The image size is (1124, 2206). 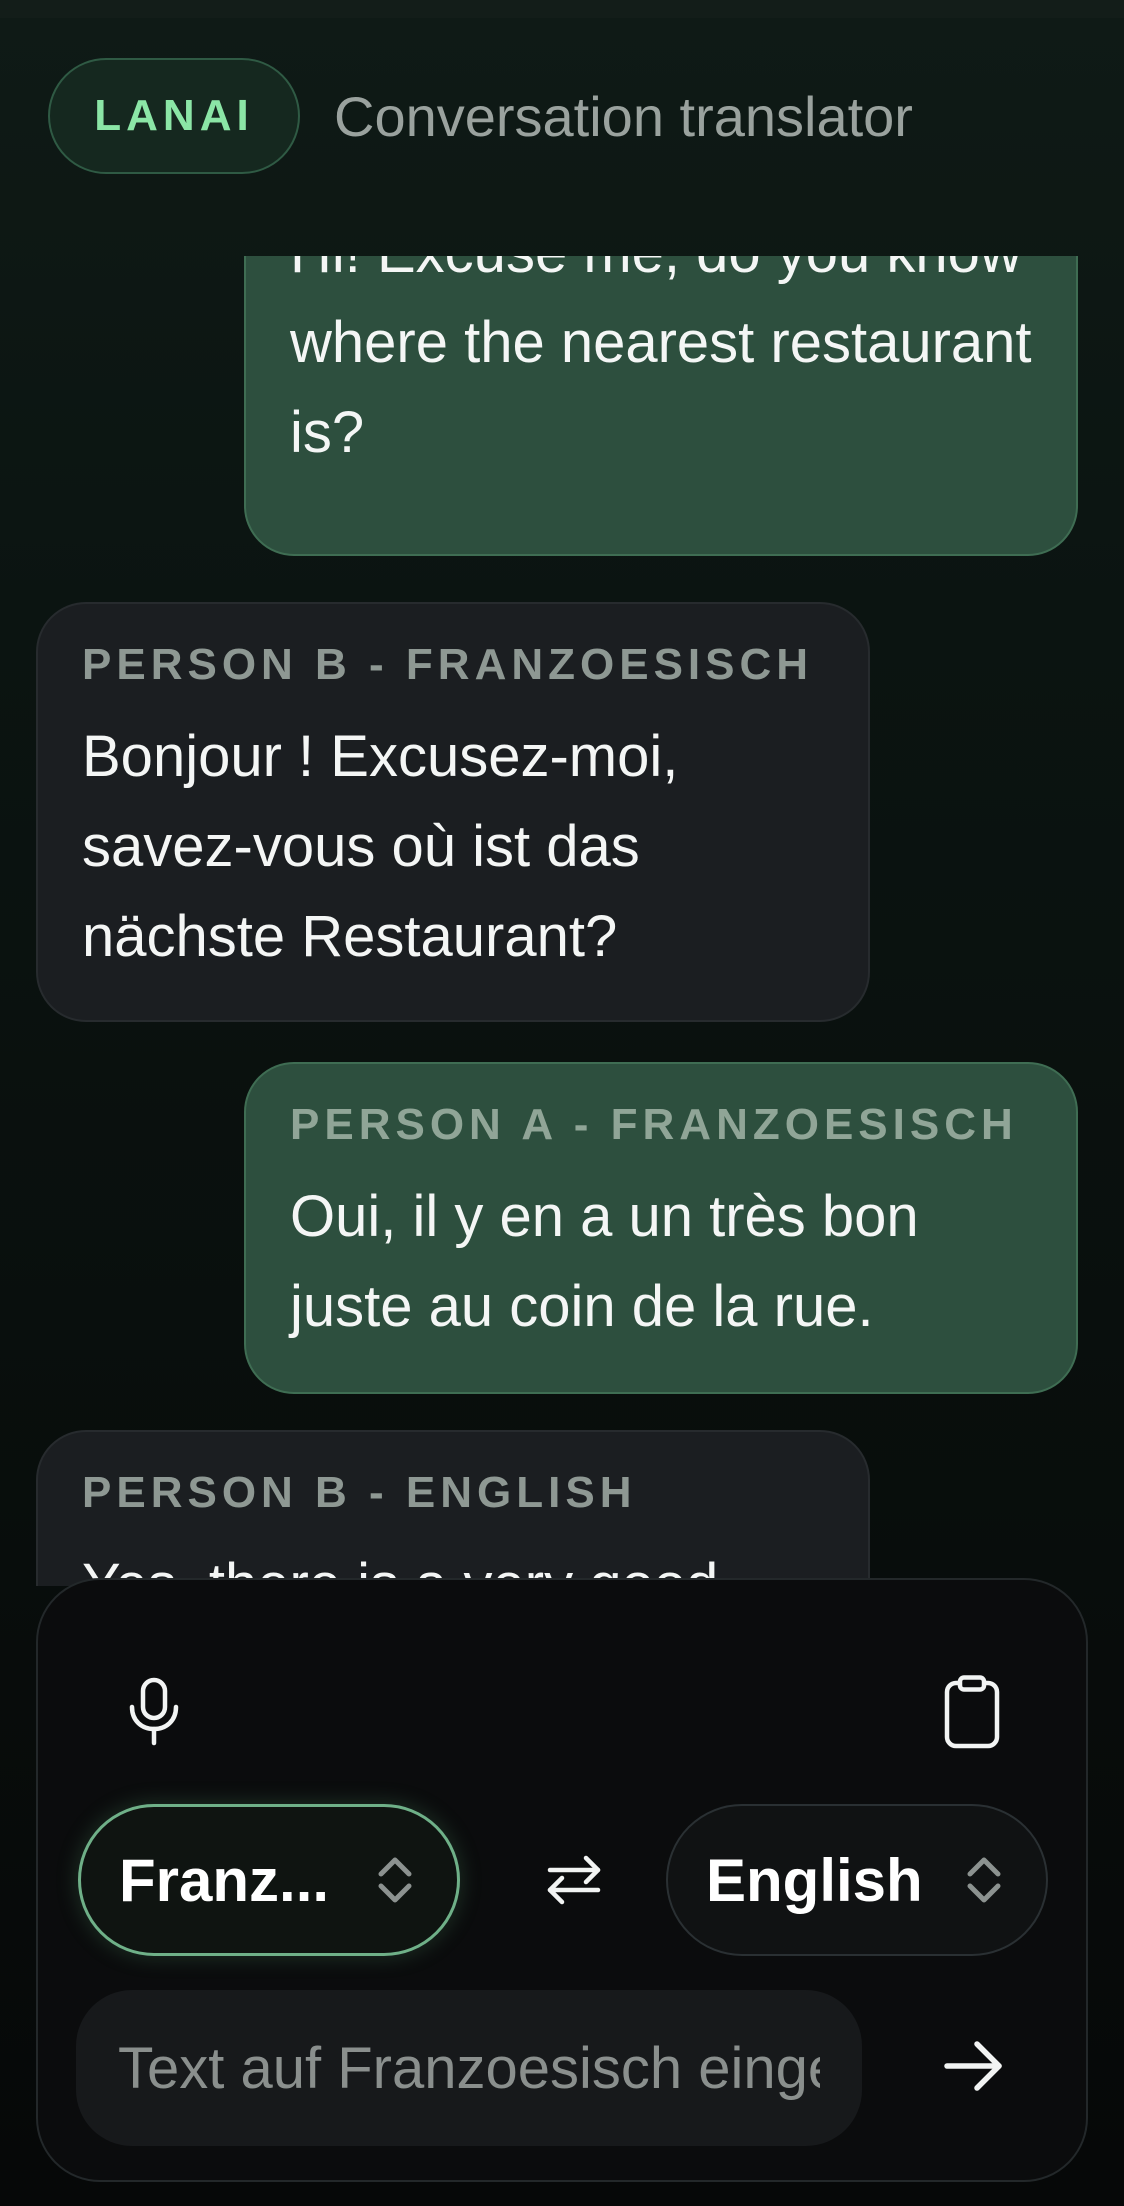 I want to click on arrow-right-icon, so click(x=973, y=2066).